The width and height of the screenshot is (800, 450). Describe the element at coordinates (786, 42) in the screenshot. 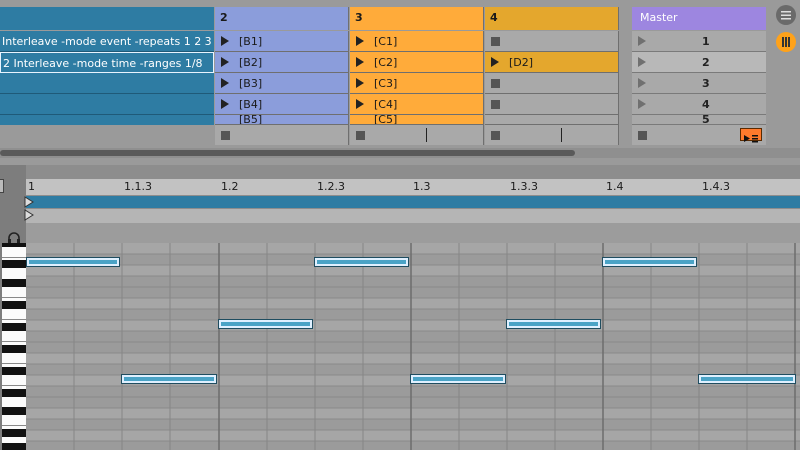

I see `mixer-toggle-icon` at that location.